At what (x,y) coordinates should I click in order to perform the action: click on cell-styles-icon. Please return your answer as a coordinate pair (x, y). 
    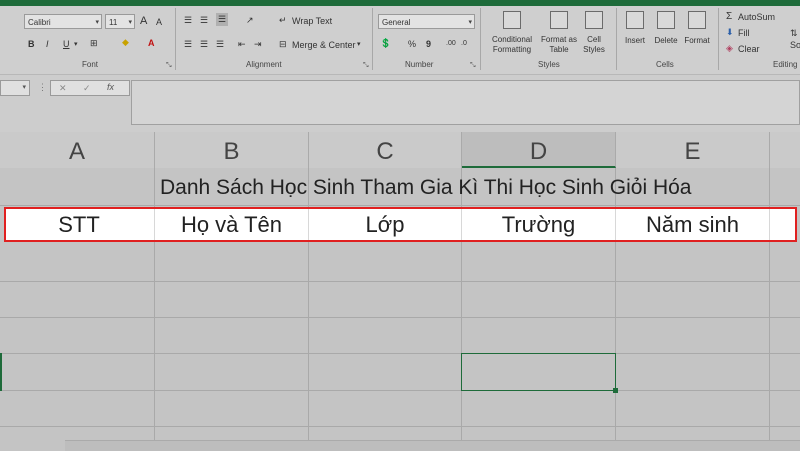
    Looking at the image, I should click on (594, 20).